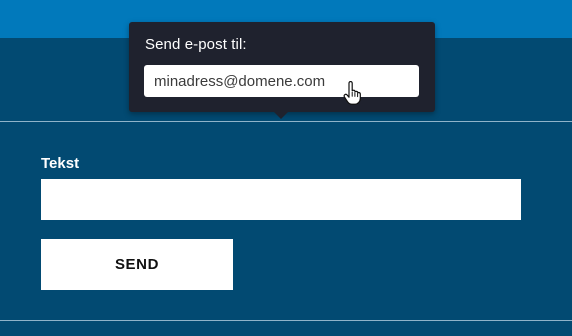 This screenshot has width=572, height=336. Describe the element at coordinates (281, 199) in the screenshot. I see `text-input` at that location.